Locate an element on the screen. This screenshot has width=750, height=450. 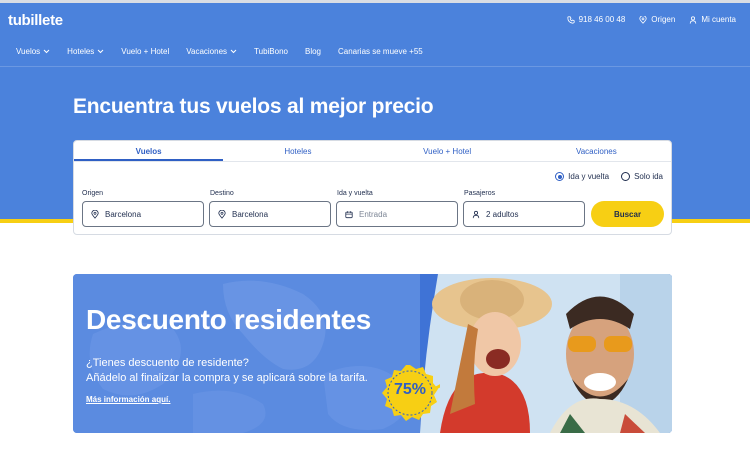
origin-link-label: Origen is located at coordinates (663, 19).